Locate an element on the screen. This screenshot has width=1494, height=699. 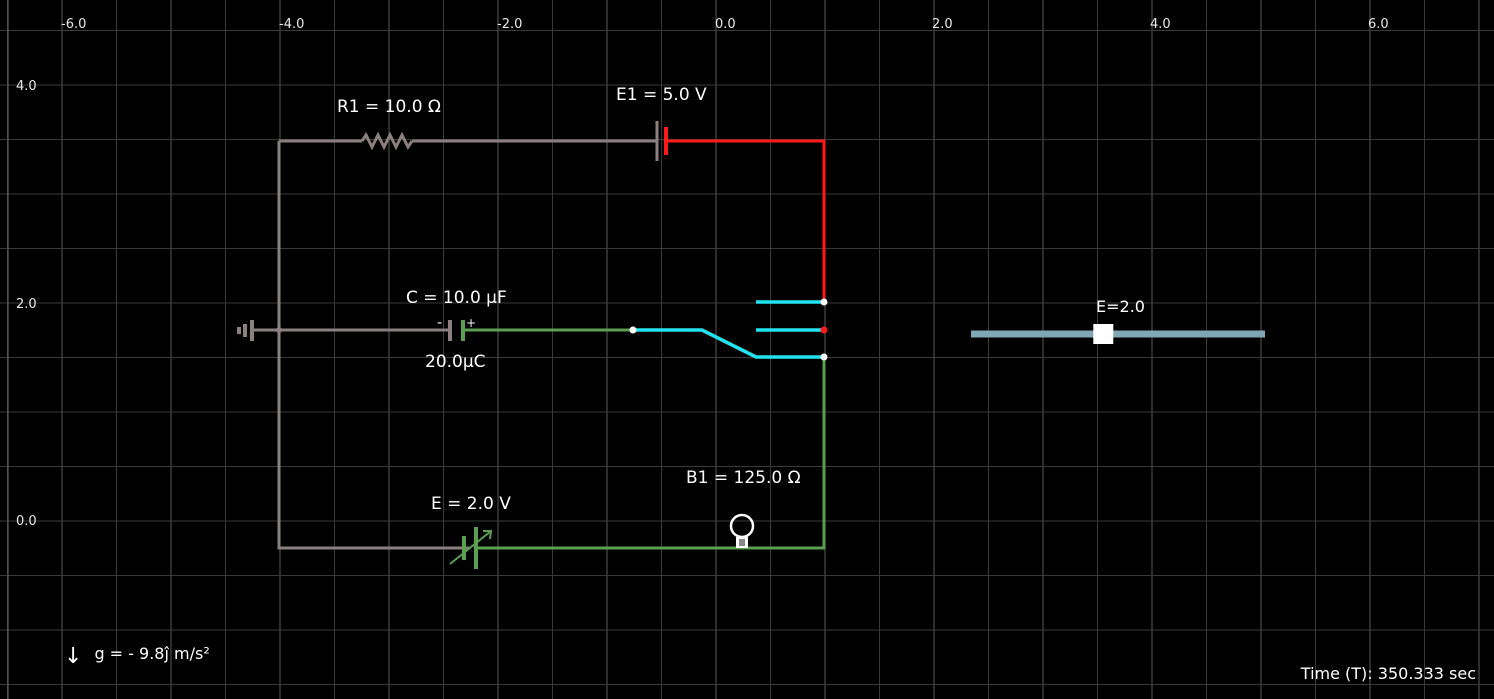
right-bottom-wire is located at coordinates (651, 453).